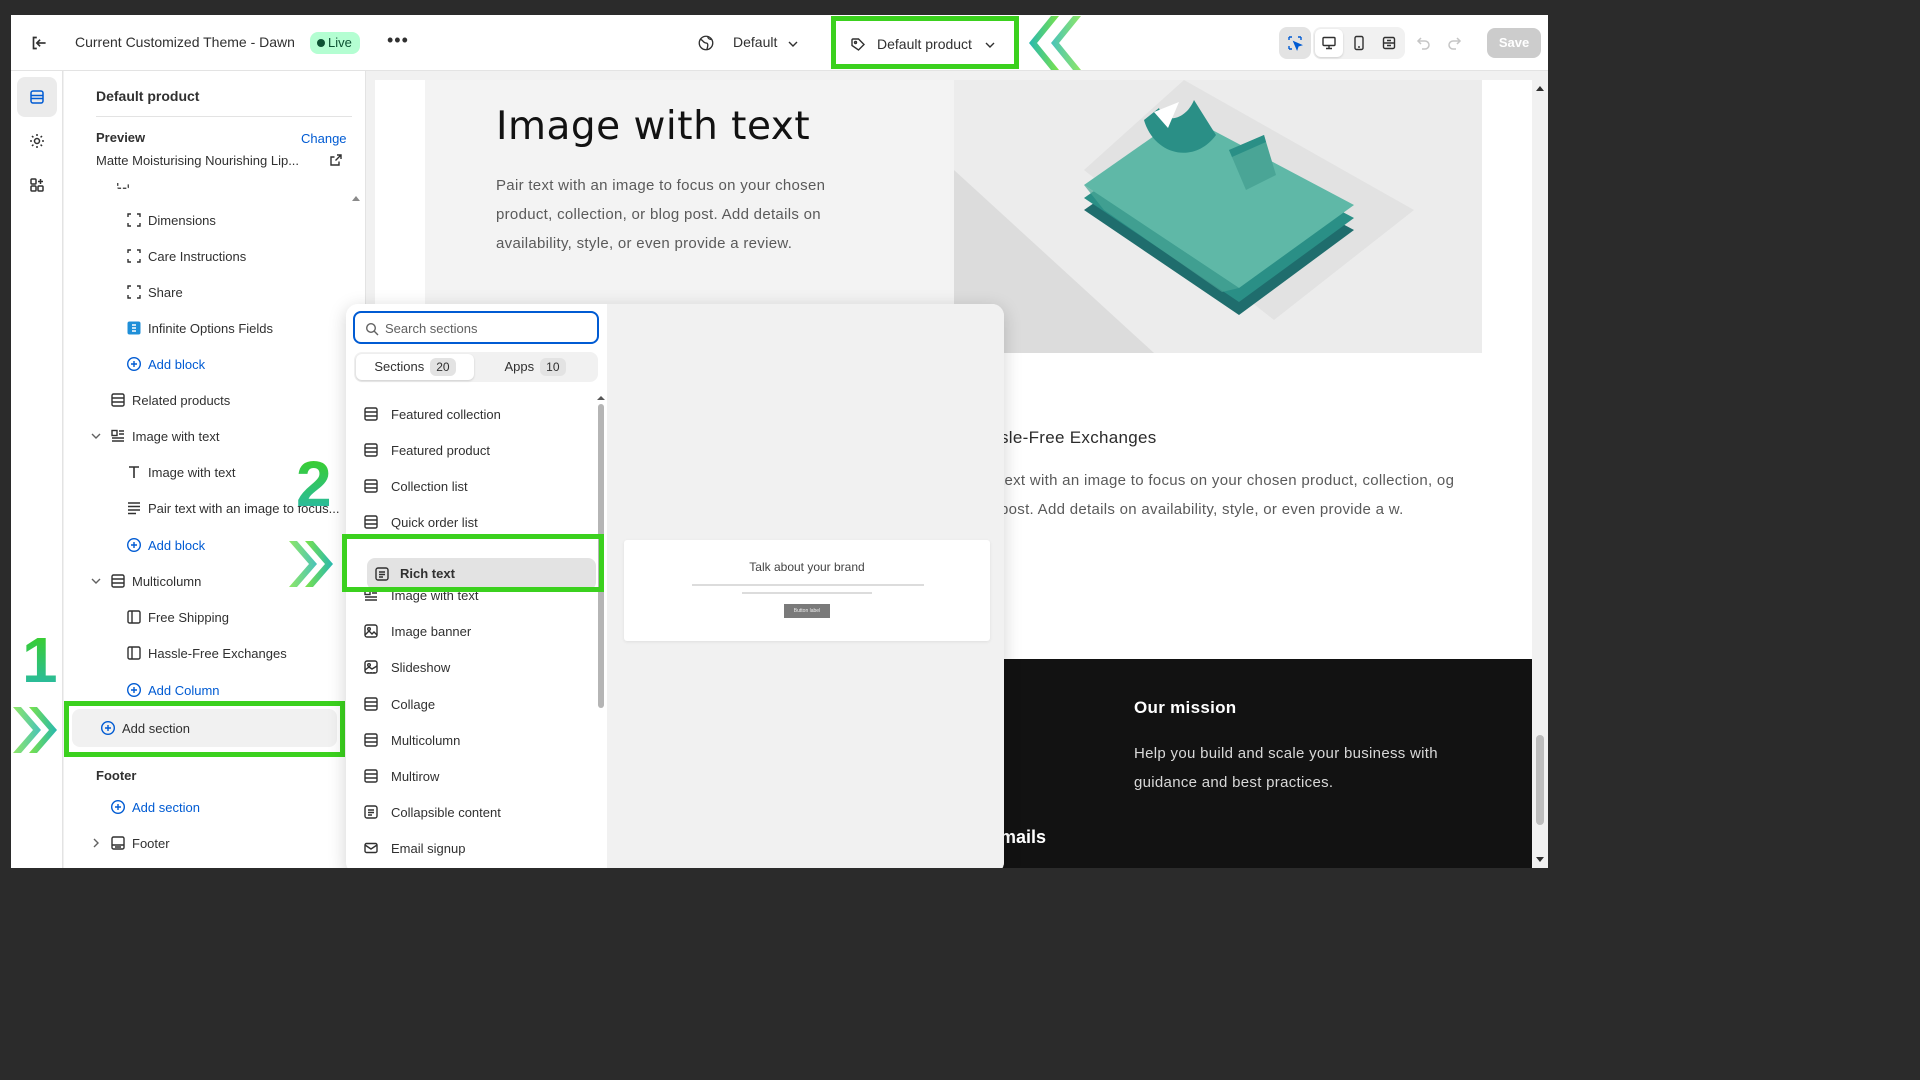  I want to click on tab-label: Sections, so click(399, 366).